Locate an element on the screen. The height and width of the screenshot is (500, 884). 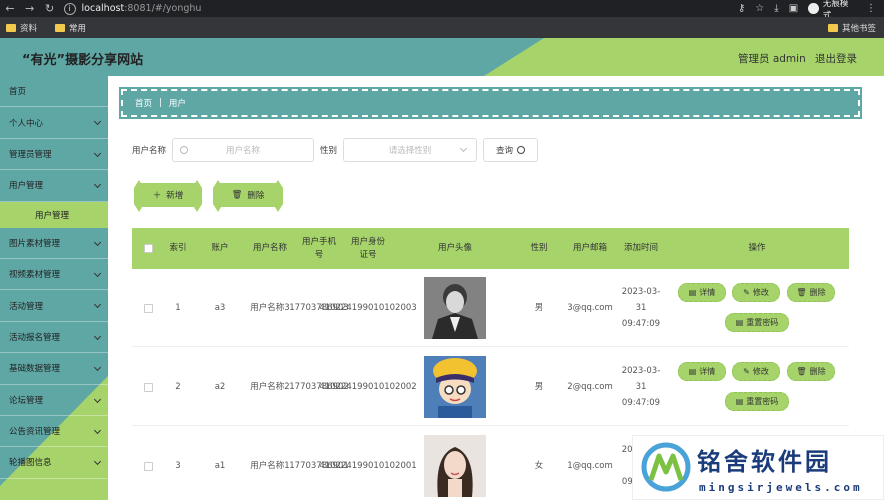
key-icon: ⚷ is located at coordinates (741, 8).